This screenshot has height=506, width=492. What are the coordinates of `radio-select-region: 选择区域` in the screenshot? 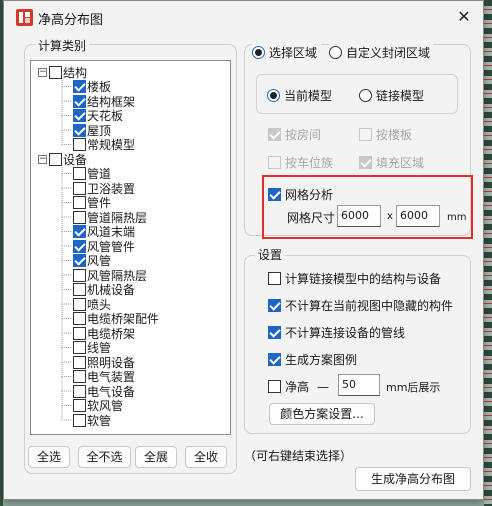 It's located at (287, 52).